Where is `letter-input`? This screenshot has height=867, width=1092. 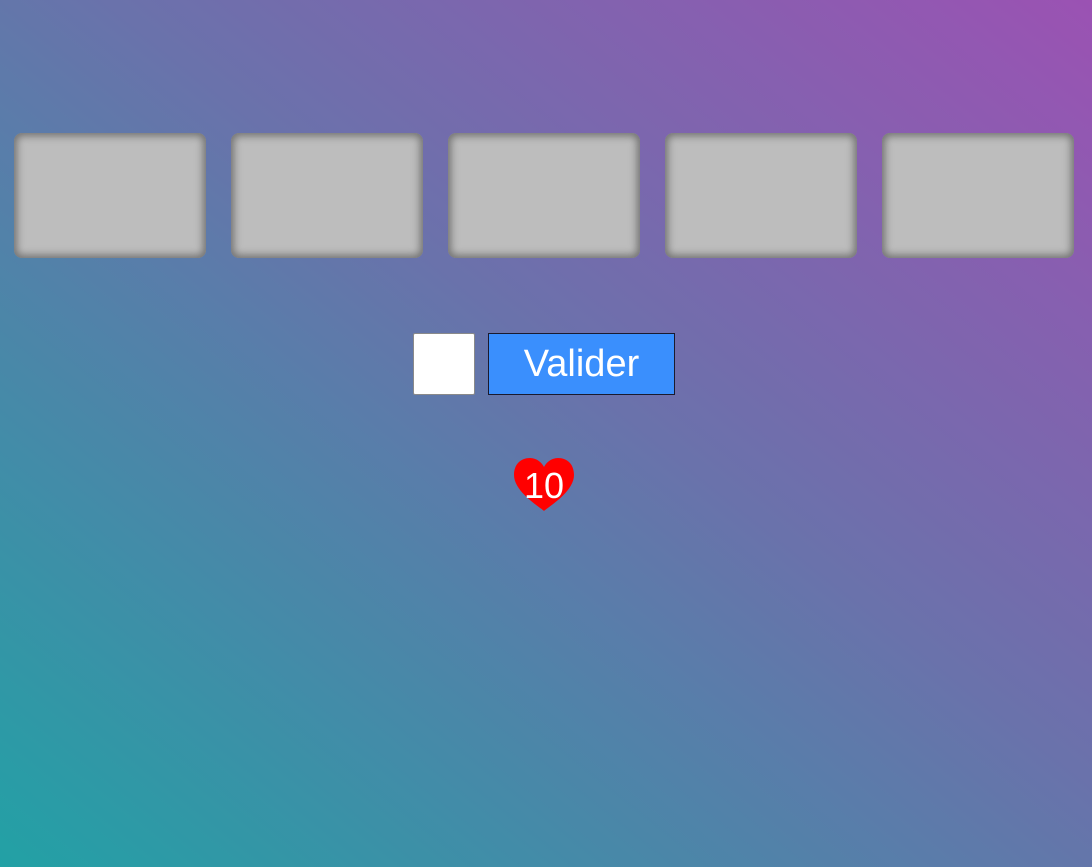
letter-input is located at coordinates (444, 364).